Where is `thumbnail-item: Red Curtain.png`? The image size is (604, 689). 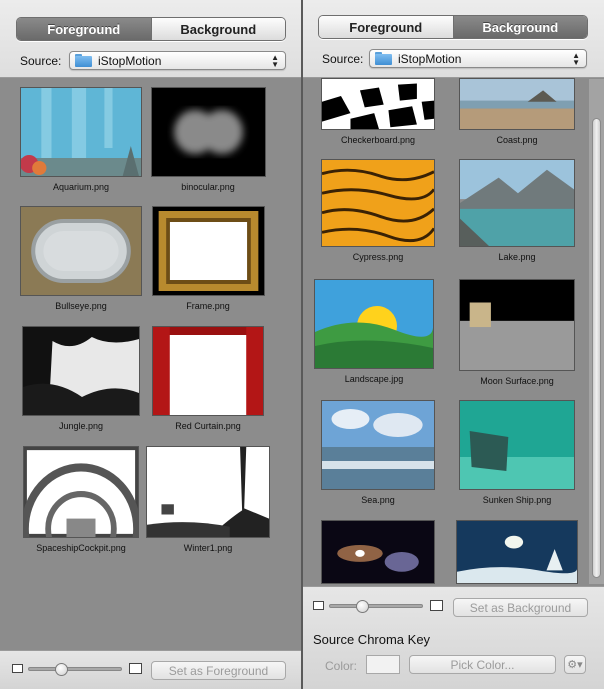 thumbnail-item: Red Curtain.png is located at coordinates (208, 378).